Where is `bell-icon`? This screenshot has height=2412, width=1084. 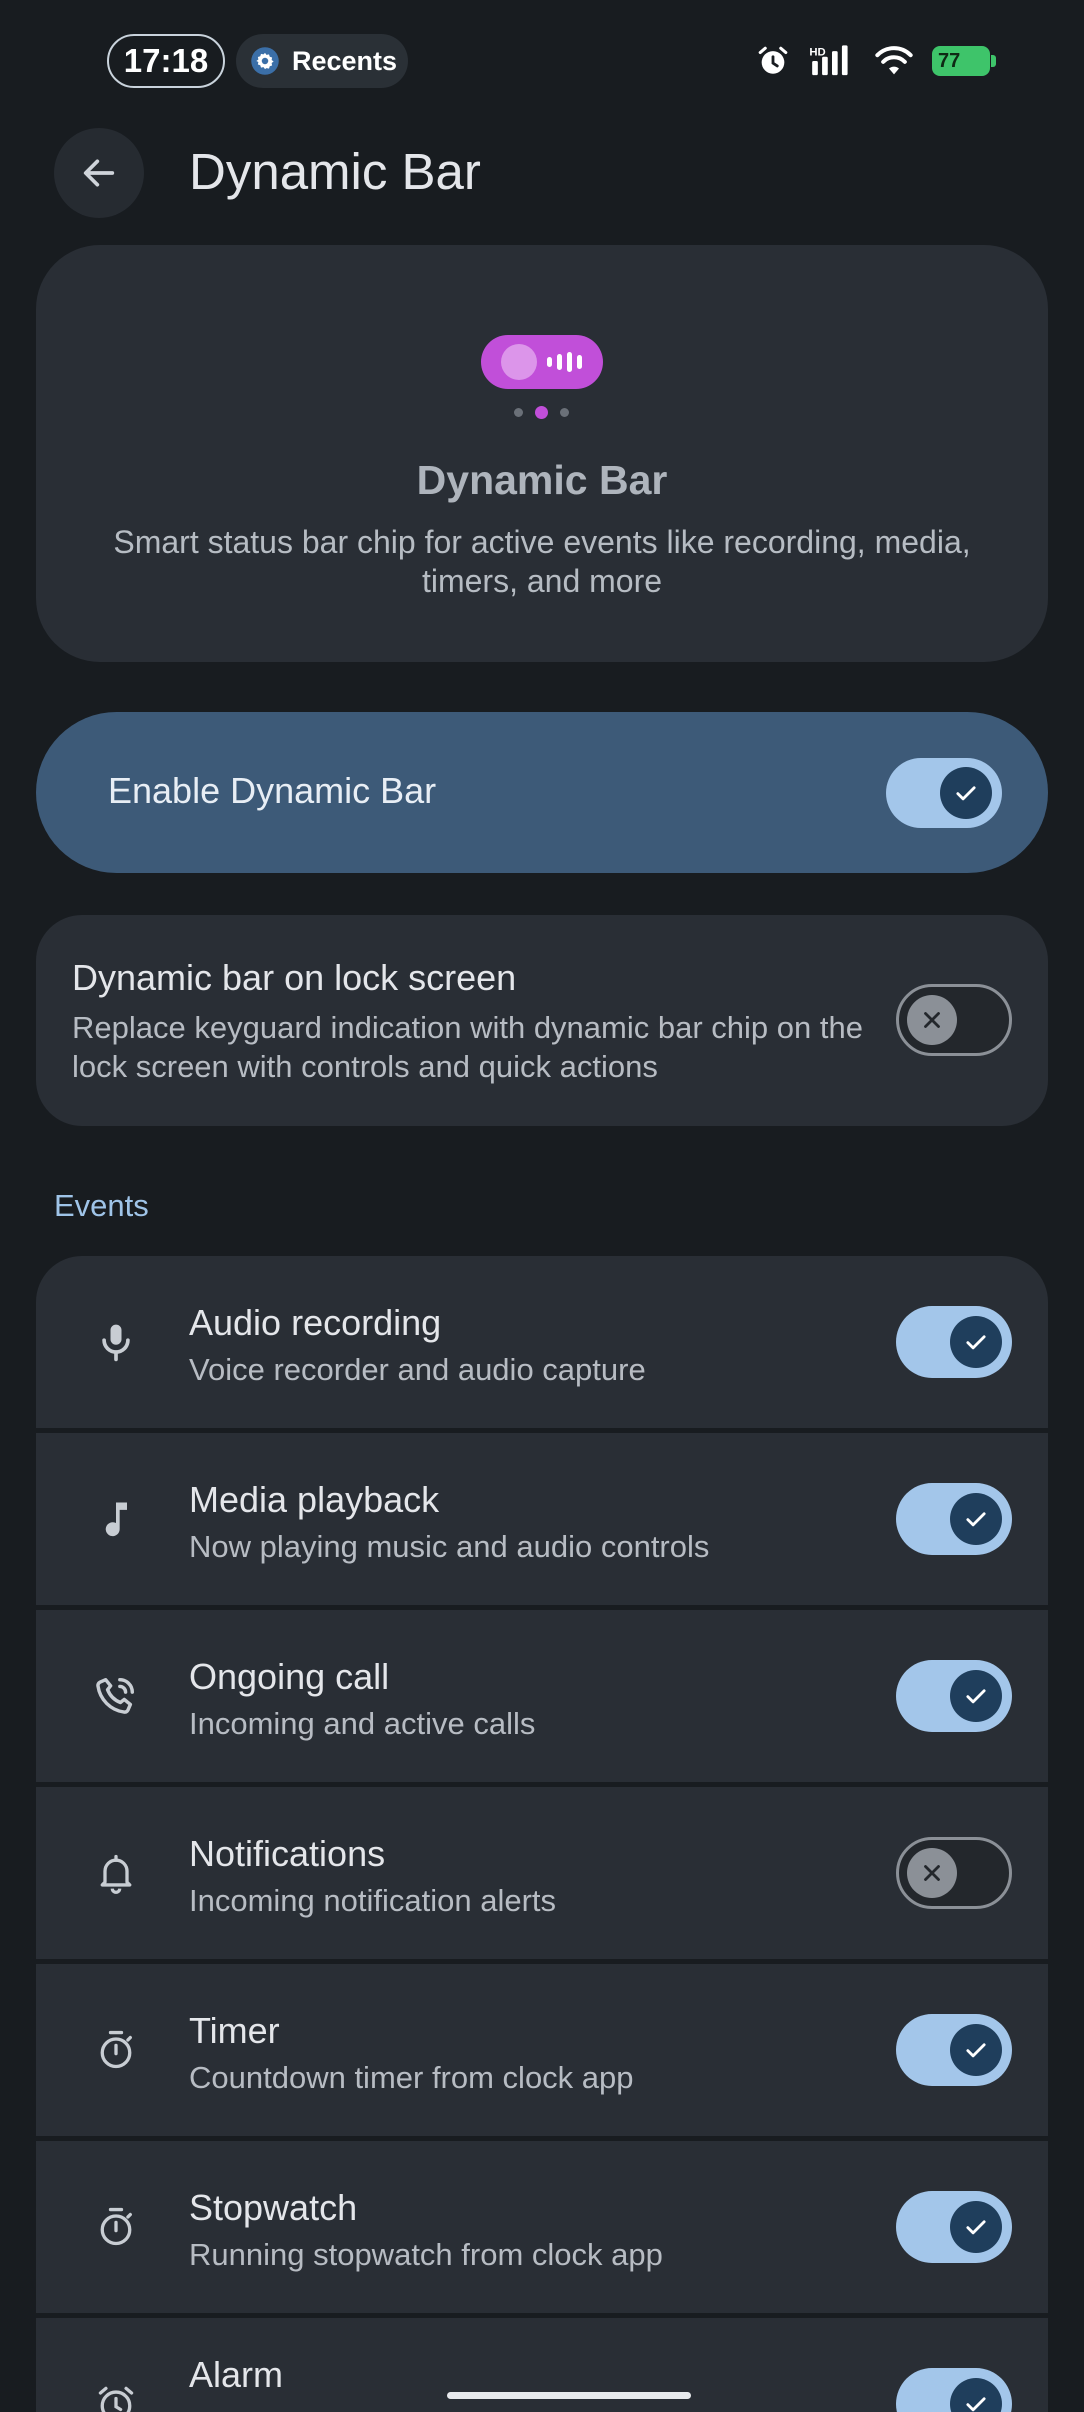
bell-icon is located at coordinates (116, 1873).